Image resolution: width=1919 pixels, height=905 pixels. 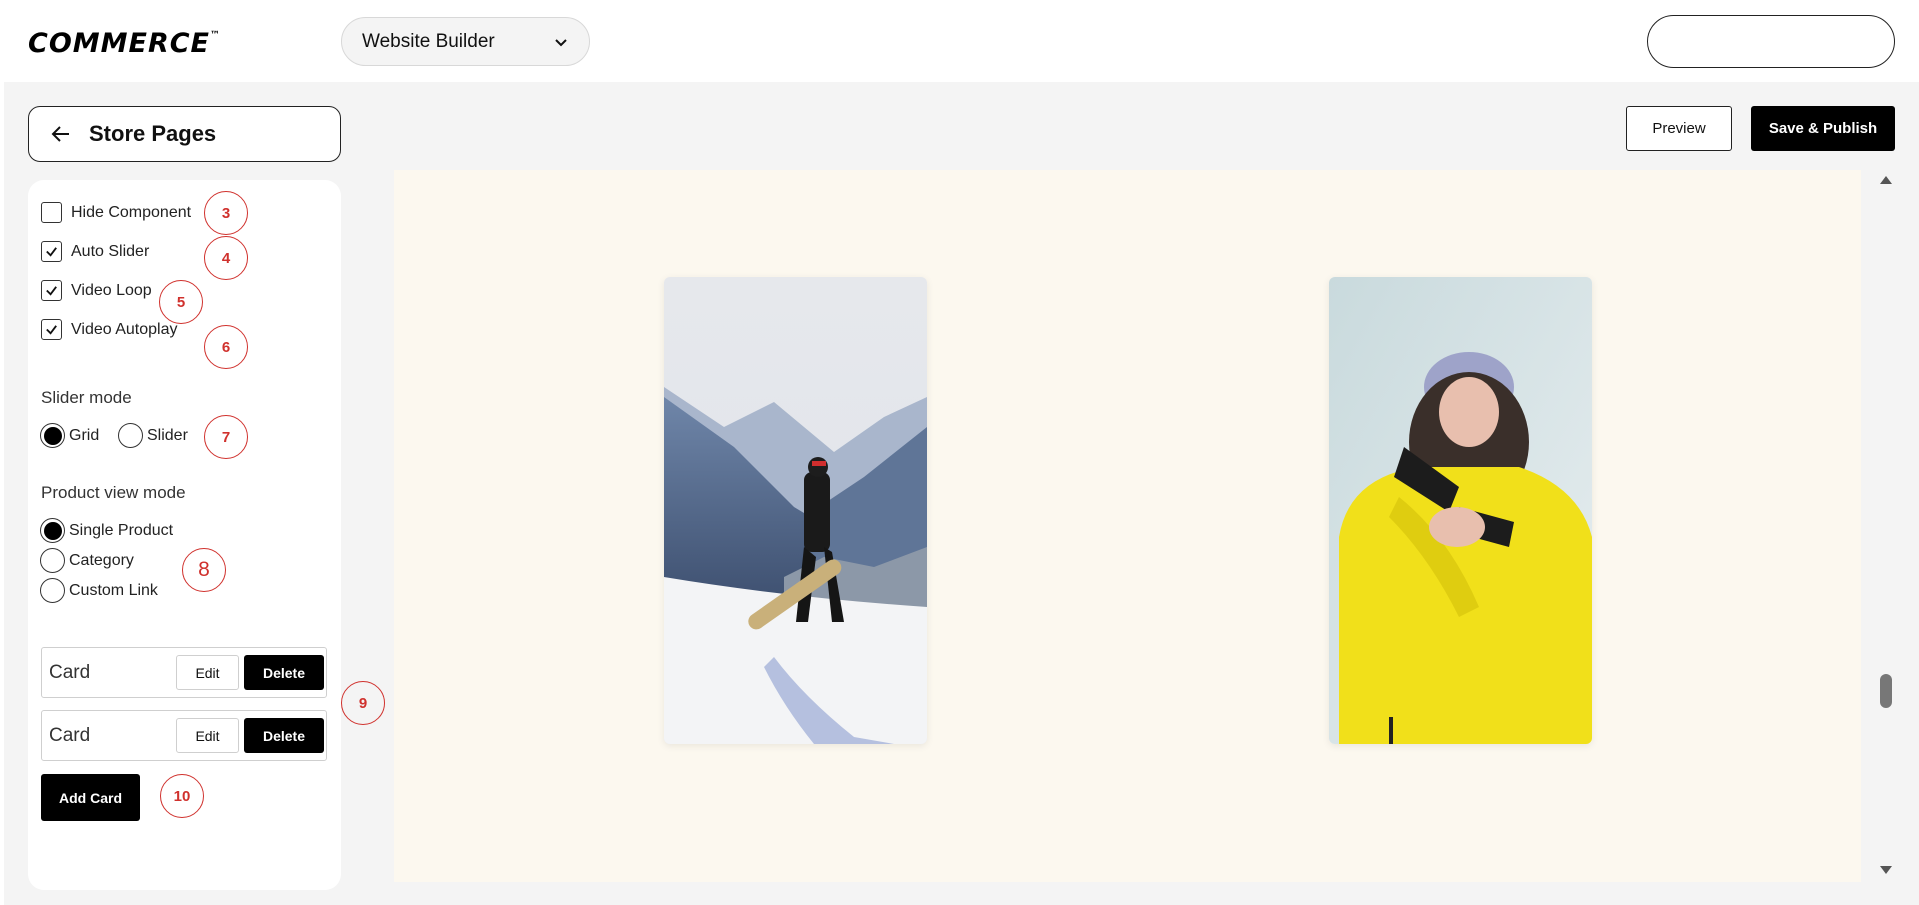 I want to click on auto-slider-checkbox, so click(x=51, y=251).